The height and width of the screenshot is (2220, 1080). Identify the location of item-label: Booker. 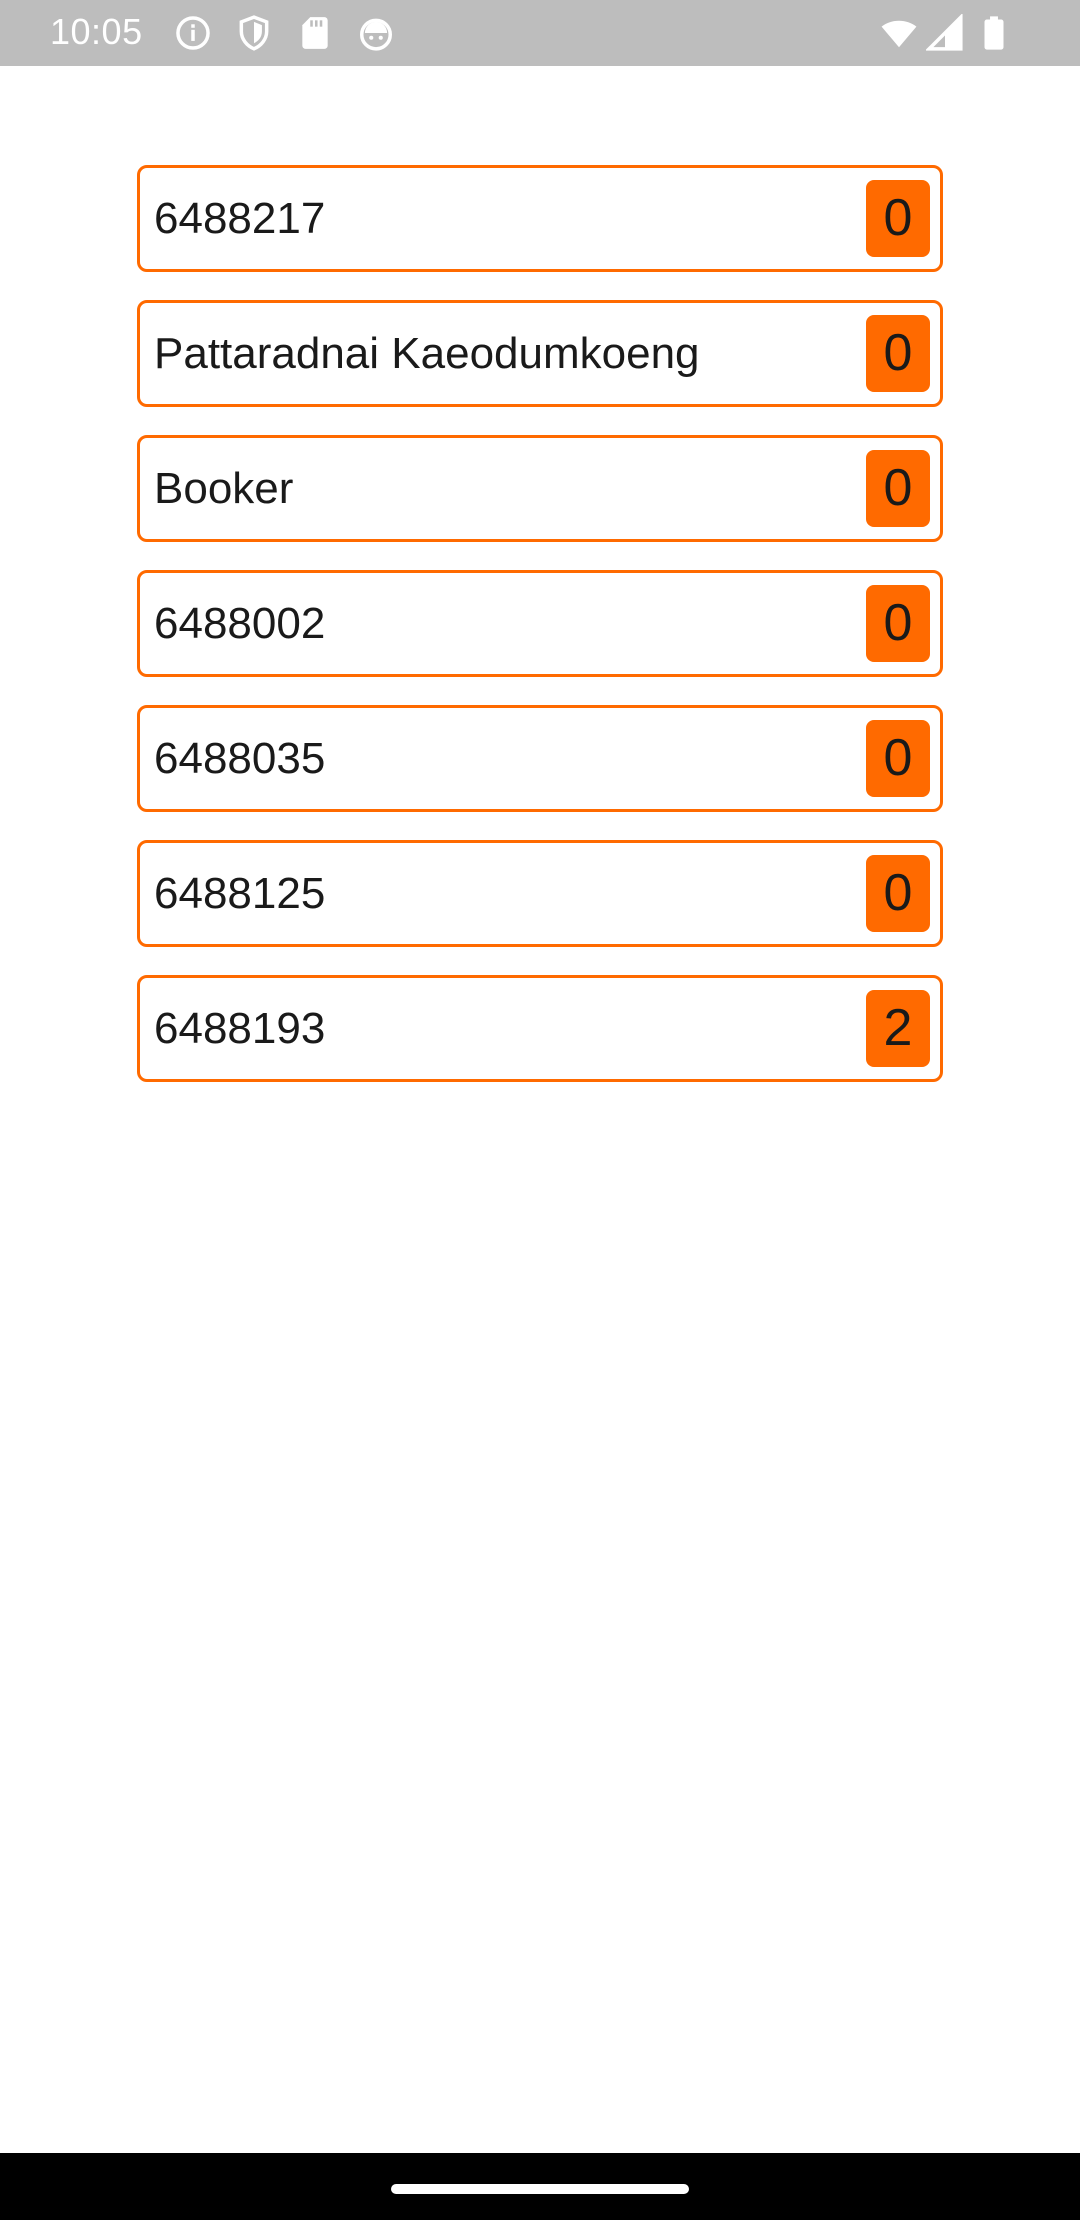
(224, 488).